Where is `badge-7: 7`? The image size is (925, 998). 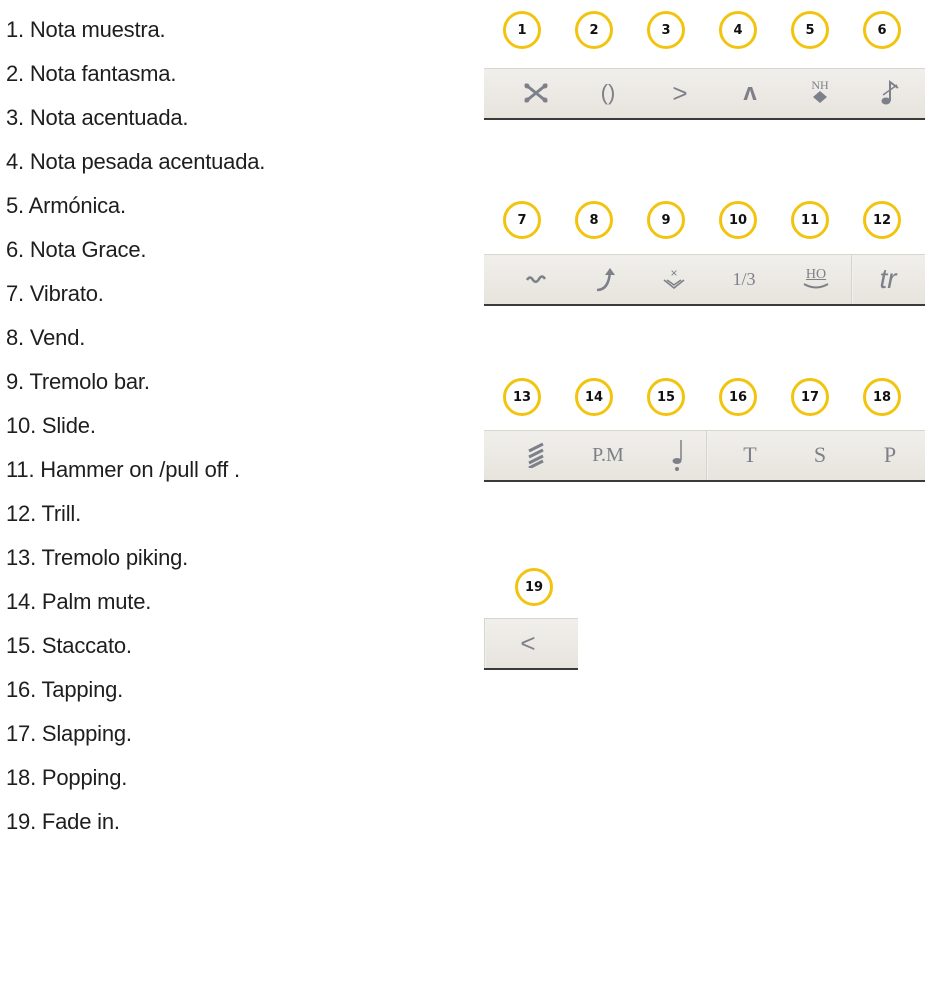
badge-7: 7 is located at coordinates (522, 220).